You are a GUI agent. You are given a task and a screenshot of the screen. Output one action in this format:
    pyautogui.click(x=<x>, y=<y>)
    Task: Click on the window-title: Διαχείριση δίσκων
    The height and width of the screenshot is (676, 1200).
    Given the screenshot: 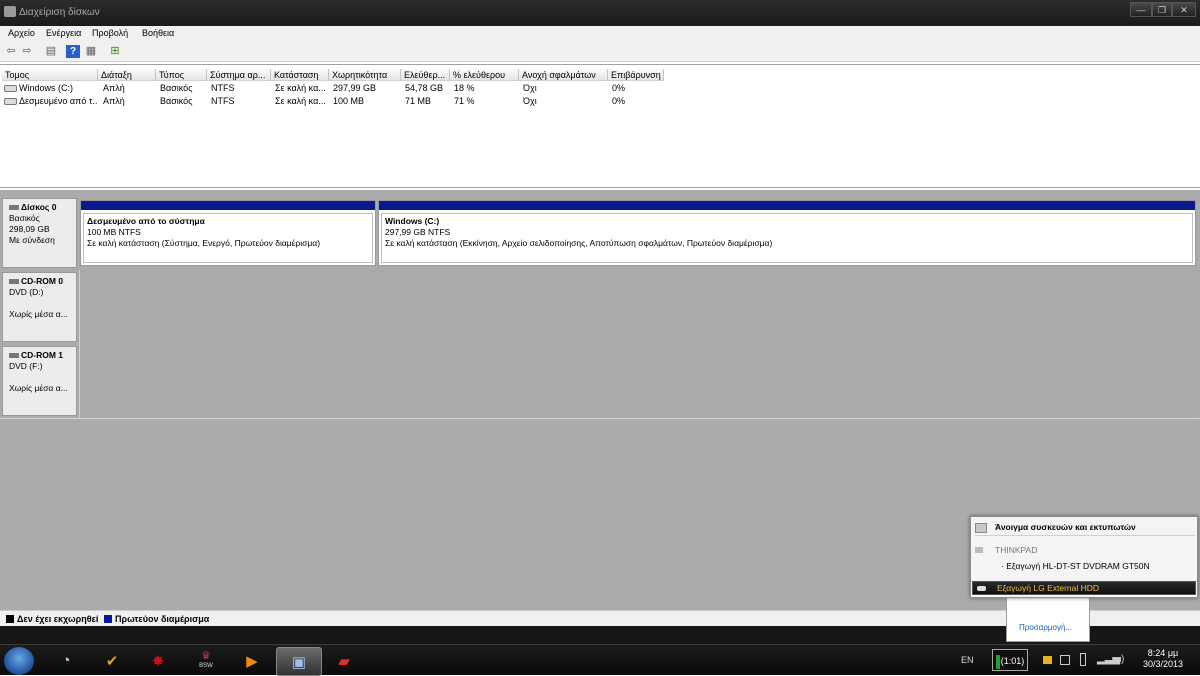 What is the action you would take?
    pyautogui.click(x=59, y=12)
    